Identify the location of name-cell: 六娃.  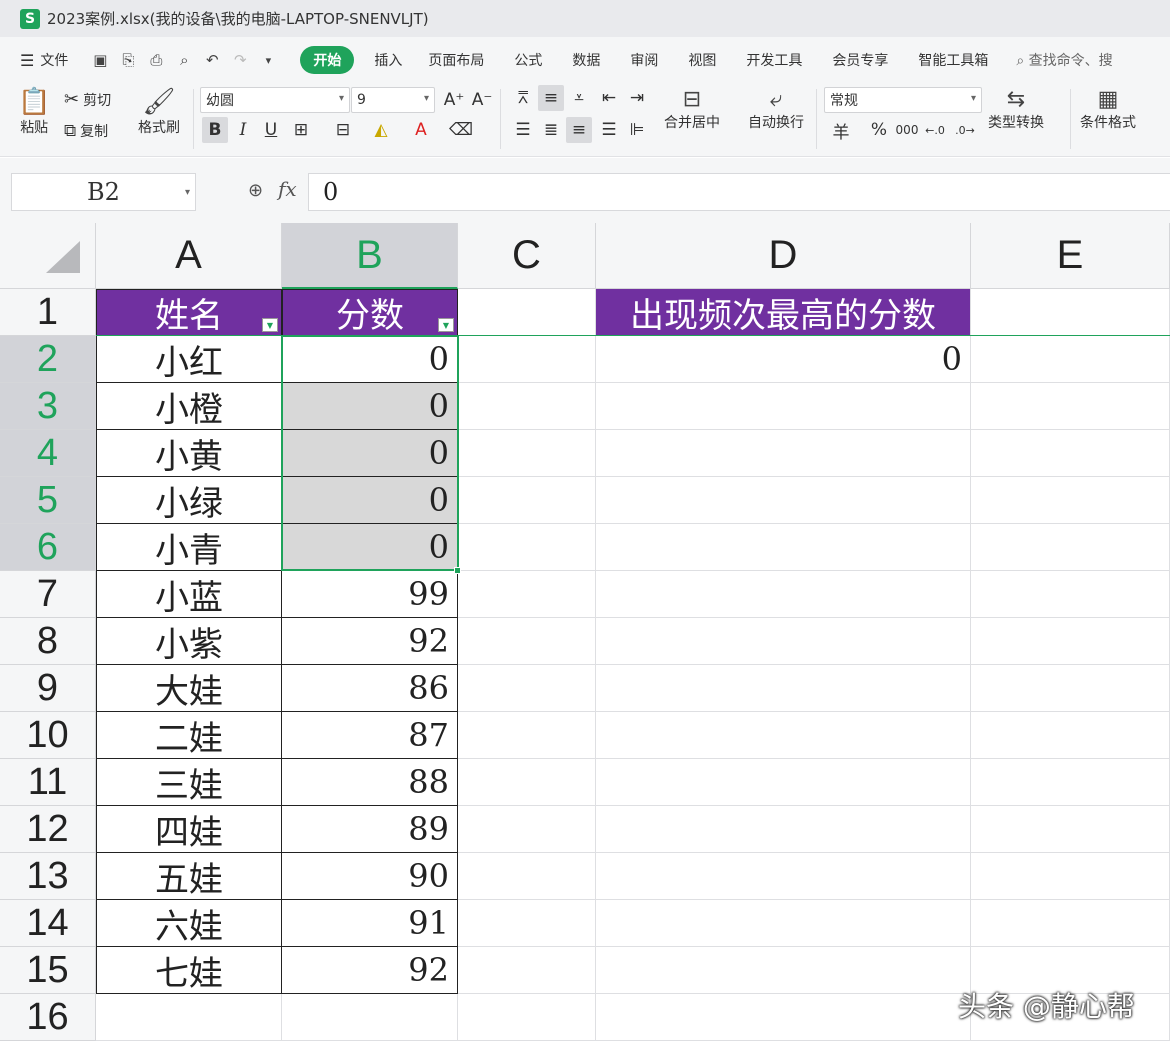
(189, 923).